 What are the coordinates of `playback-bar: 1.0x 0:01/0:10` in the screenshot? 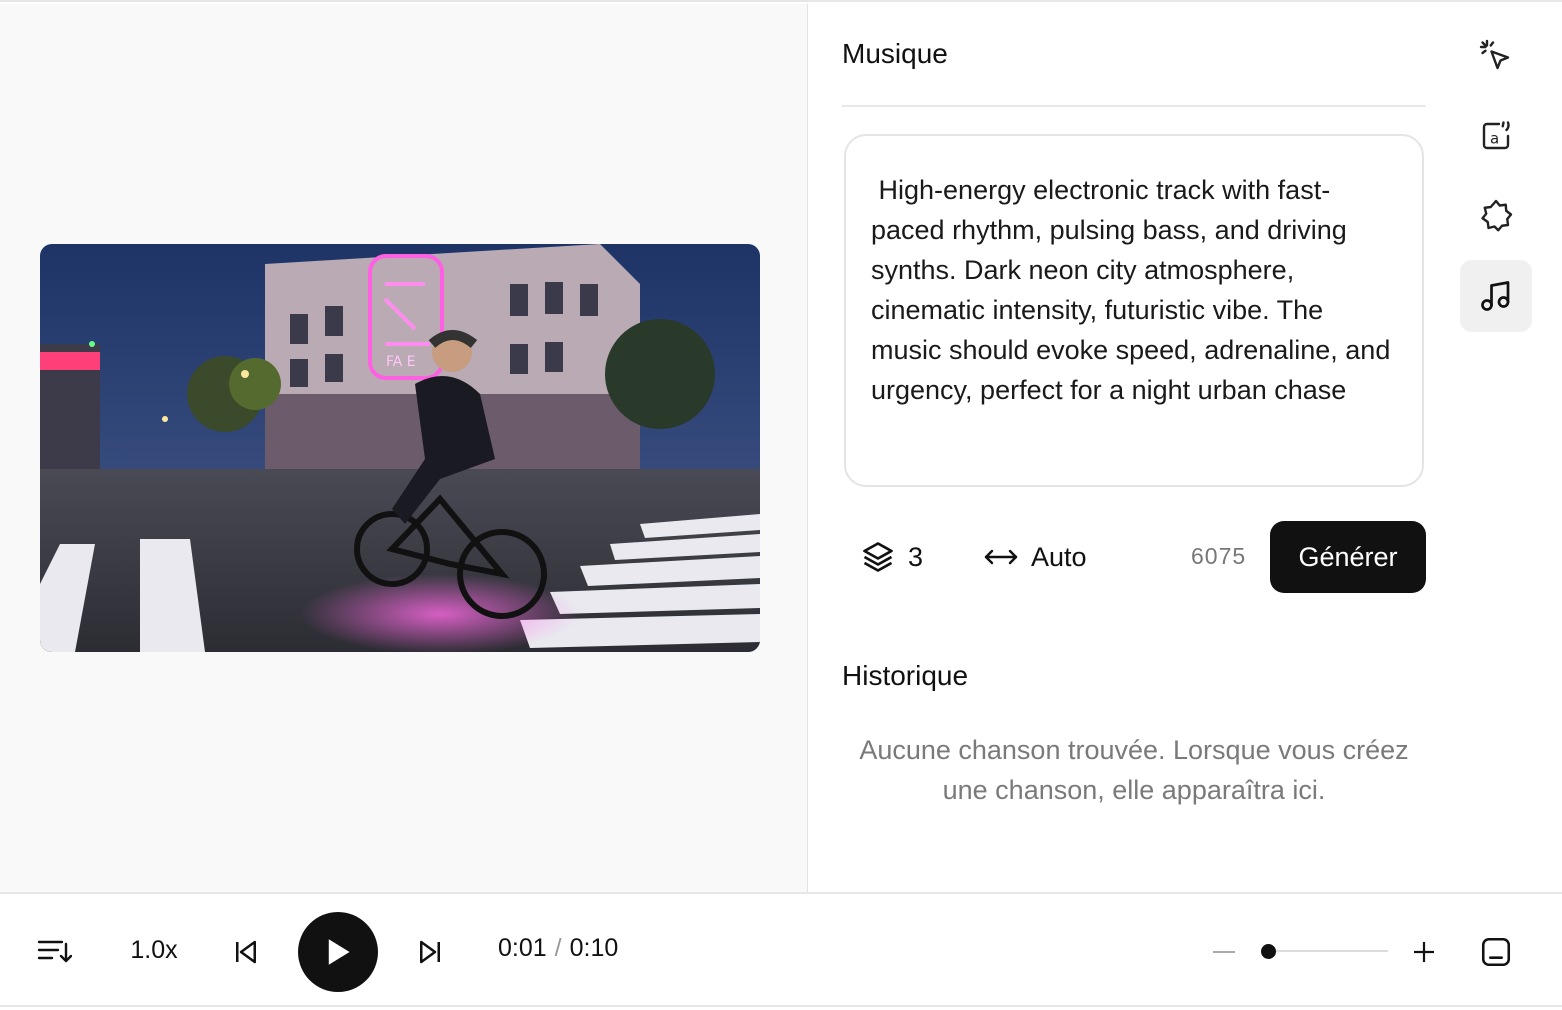 It's located at (781, 950).